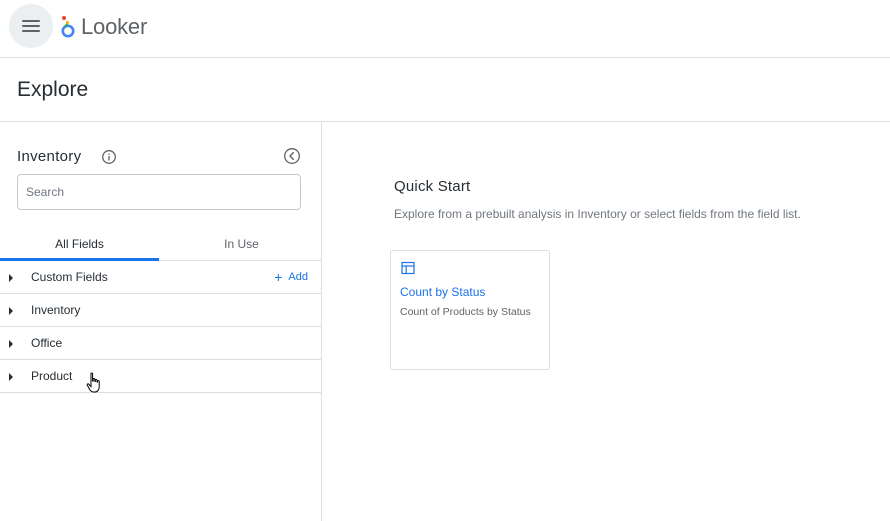 Image resolution: width=890 pixels, height=521 pixels. I want to click on field-search-input, so click(159, 192).